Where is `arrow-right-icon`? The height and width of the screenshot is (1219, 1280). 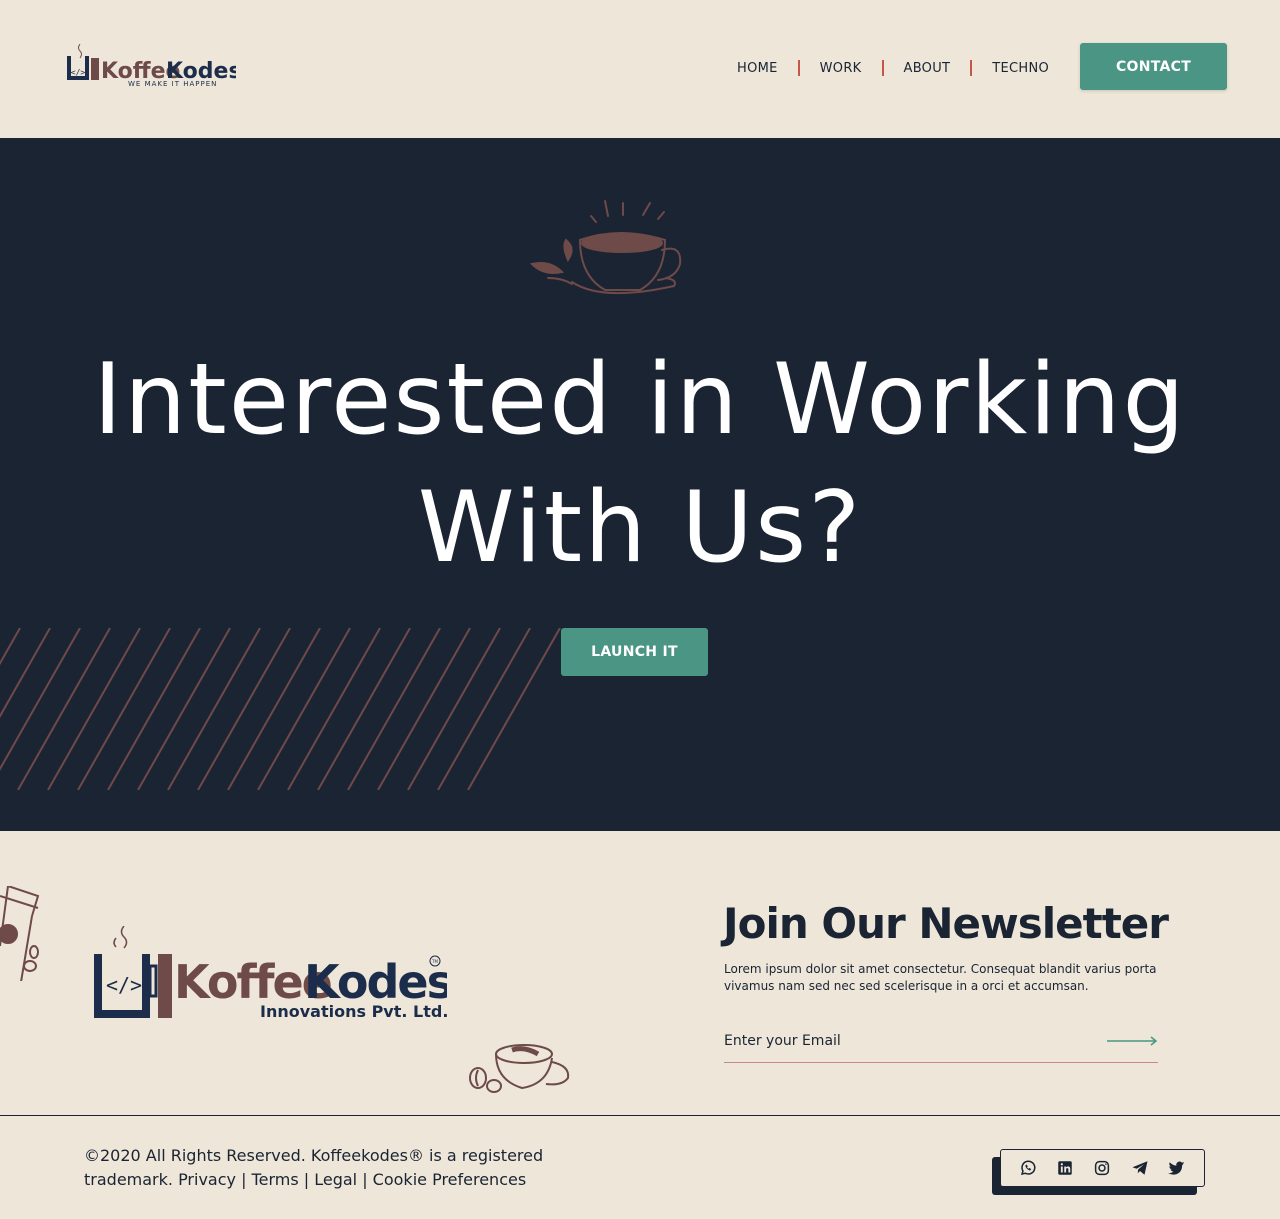 arrow-right-icon is located at coordinates (1132, 1041).